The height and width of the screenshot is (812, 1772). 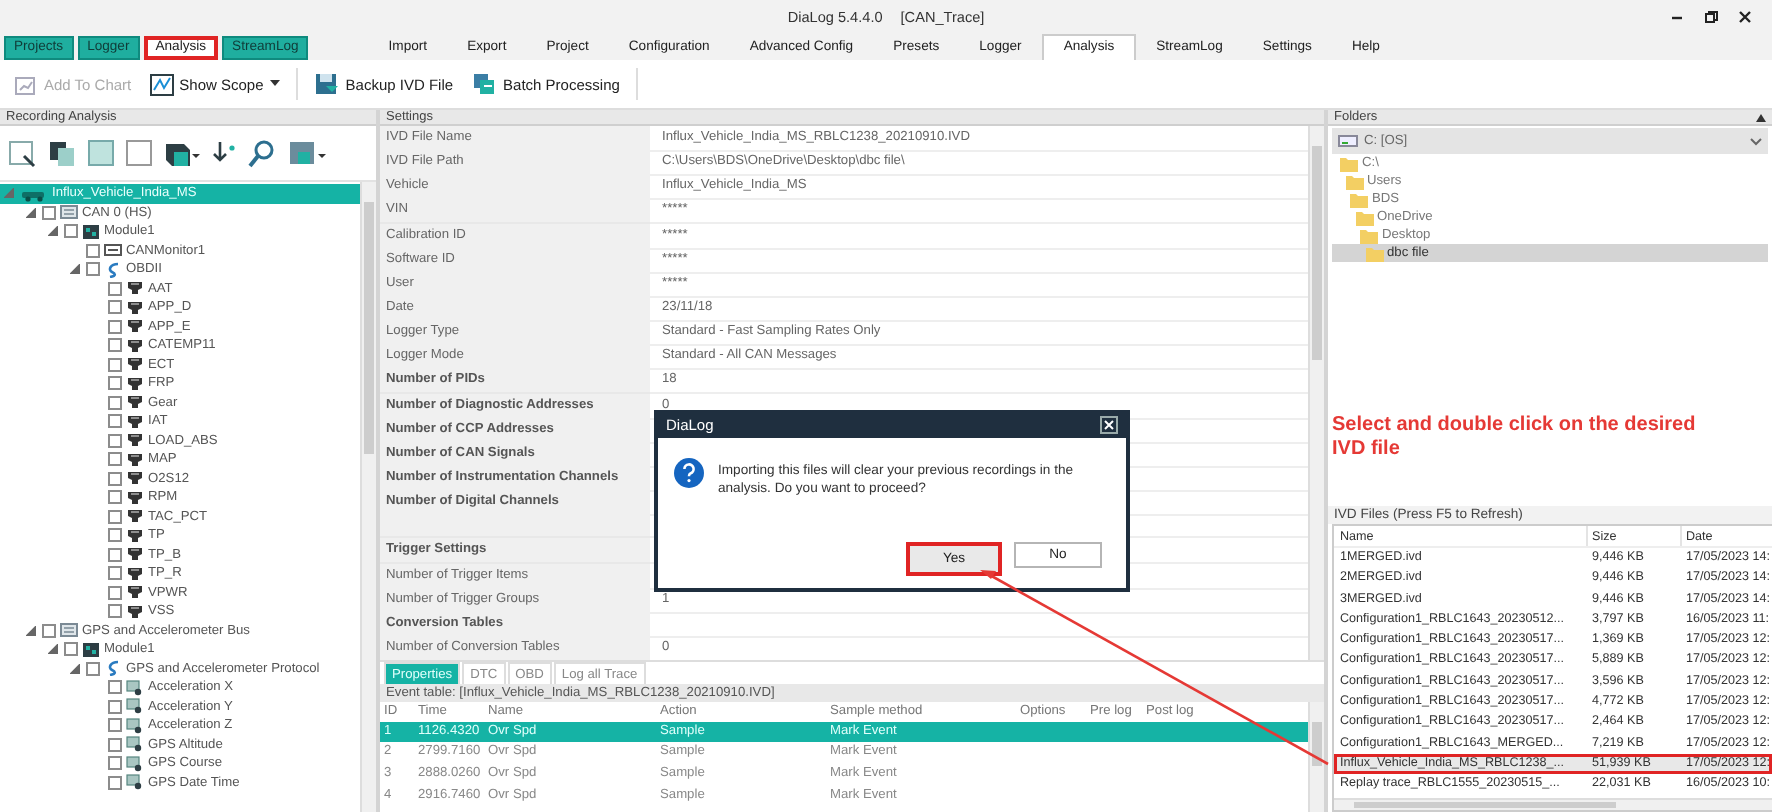 I want to click on zoom-fit-icon, so click(x=22, y=153).